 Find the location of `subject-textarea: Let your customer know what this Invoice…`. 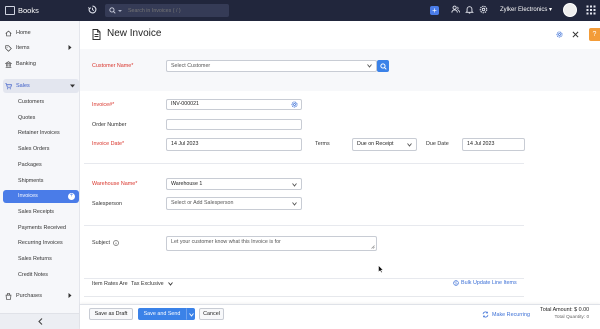

subject-textarea: Let your customer know what this Invoice… is located at coordinates (271, 243).